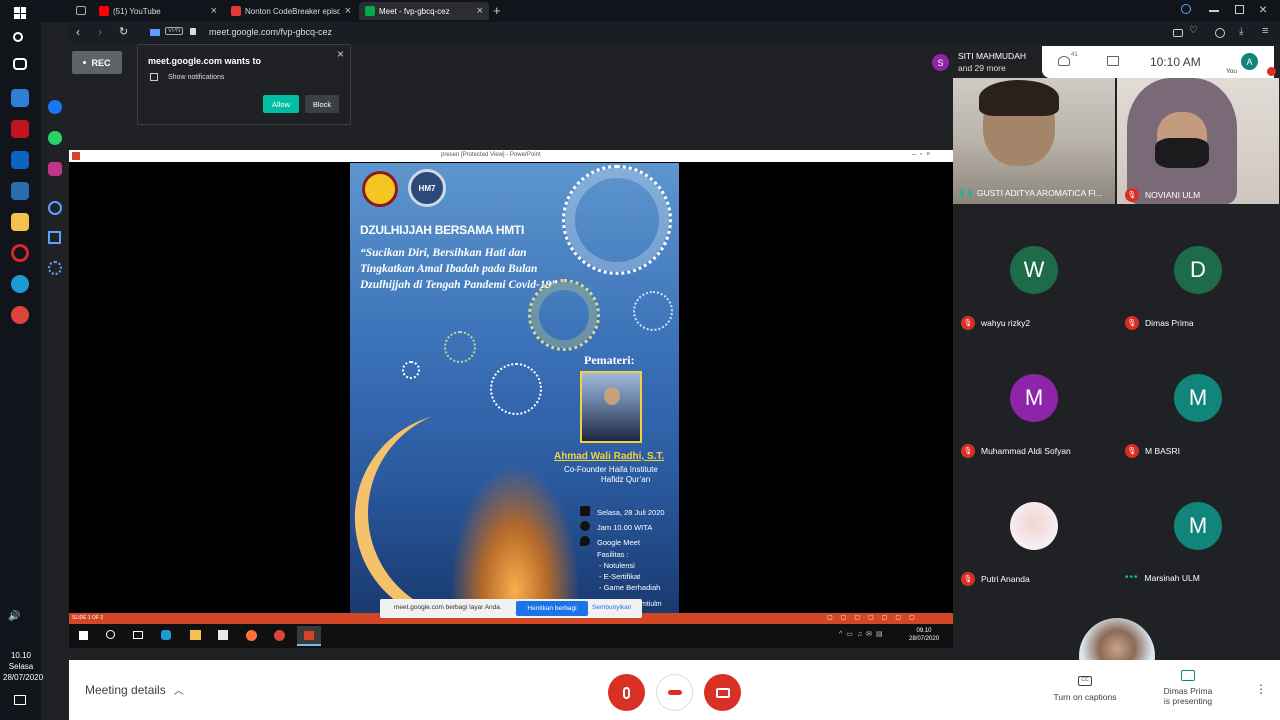 This screenshot has height=720, width=1280. I want to click on new-tab-button: +, so click(497, 10).